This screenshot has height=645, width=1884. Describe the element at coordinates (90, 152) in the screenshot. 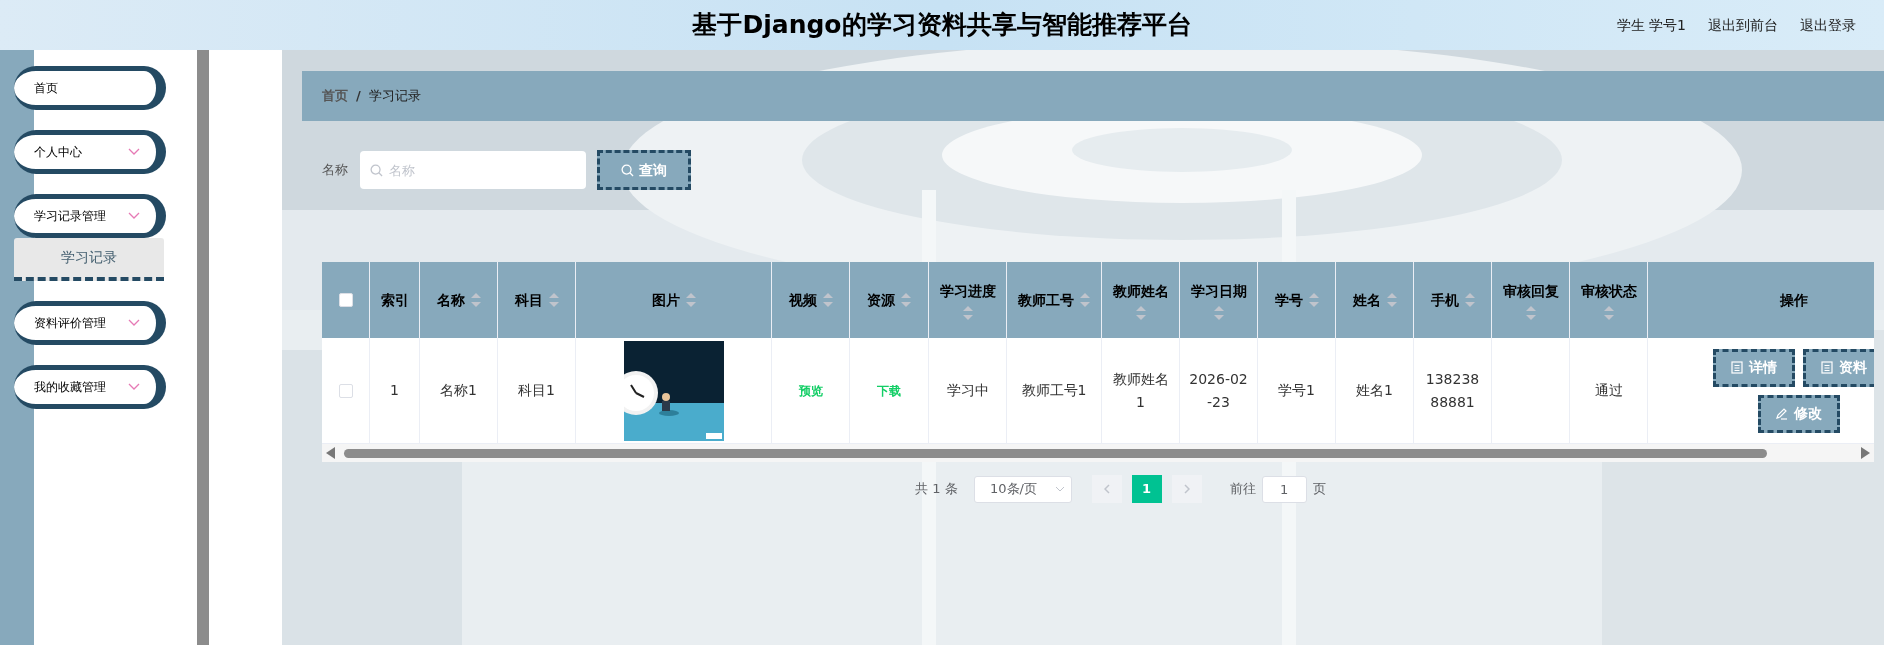

I see `sidebar-item: 个人中心` at that location.